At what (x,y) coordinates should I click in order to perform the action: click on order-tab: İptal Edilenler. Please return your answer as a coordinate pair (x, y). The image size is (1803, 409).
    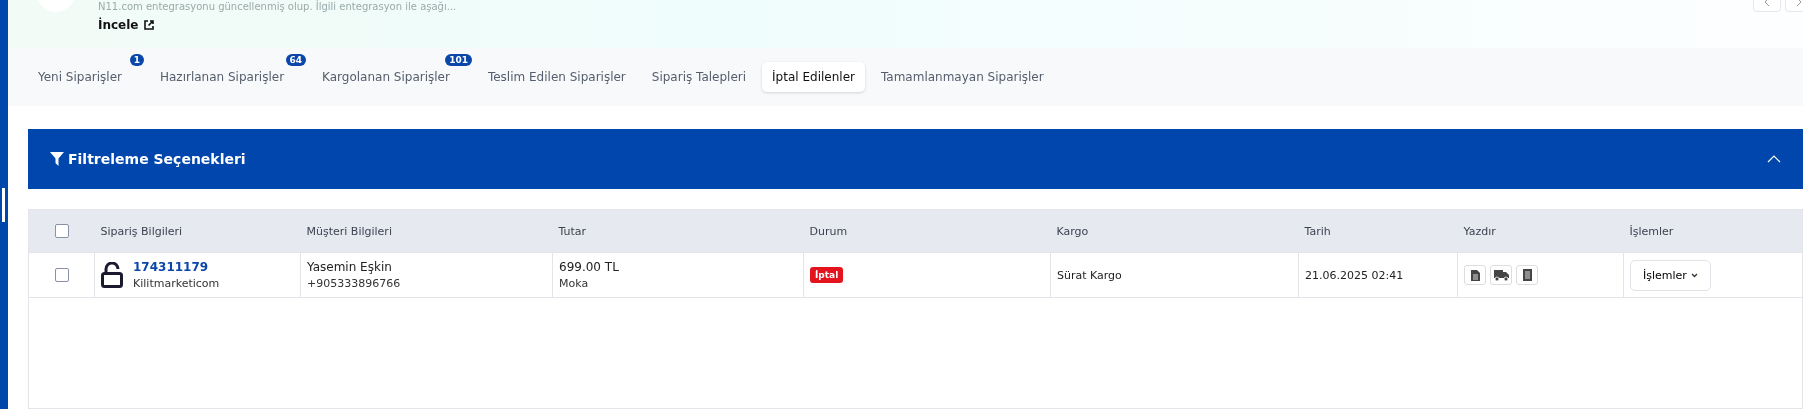
    Looking at the image, I should click on (813, 77).